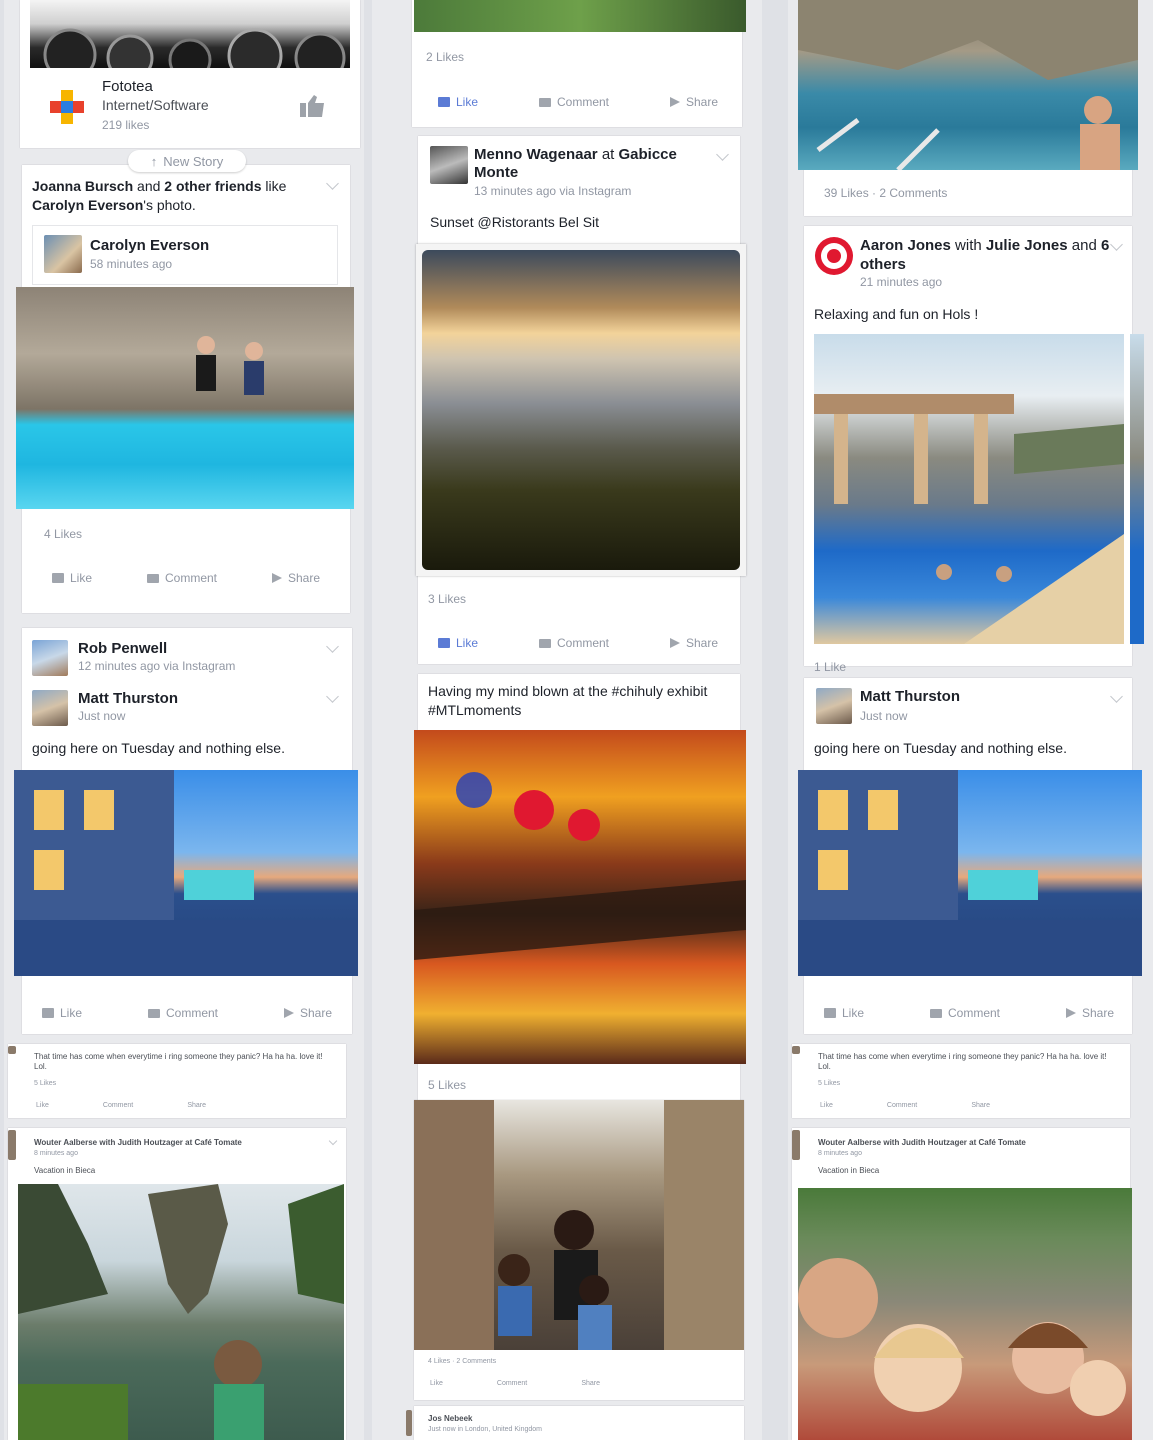 The height and width of the screenshot is (1440, 1153). What do you see at coordinates (830, 667) in the screenshot?
I see `like-count: 1 Like` at bounding box center [830, 667].